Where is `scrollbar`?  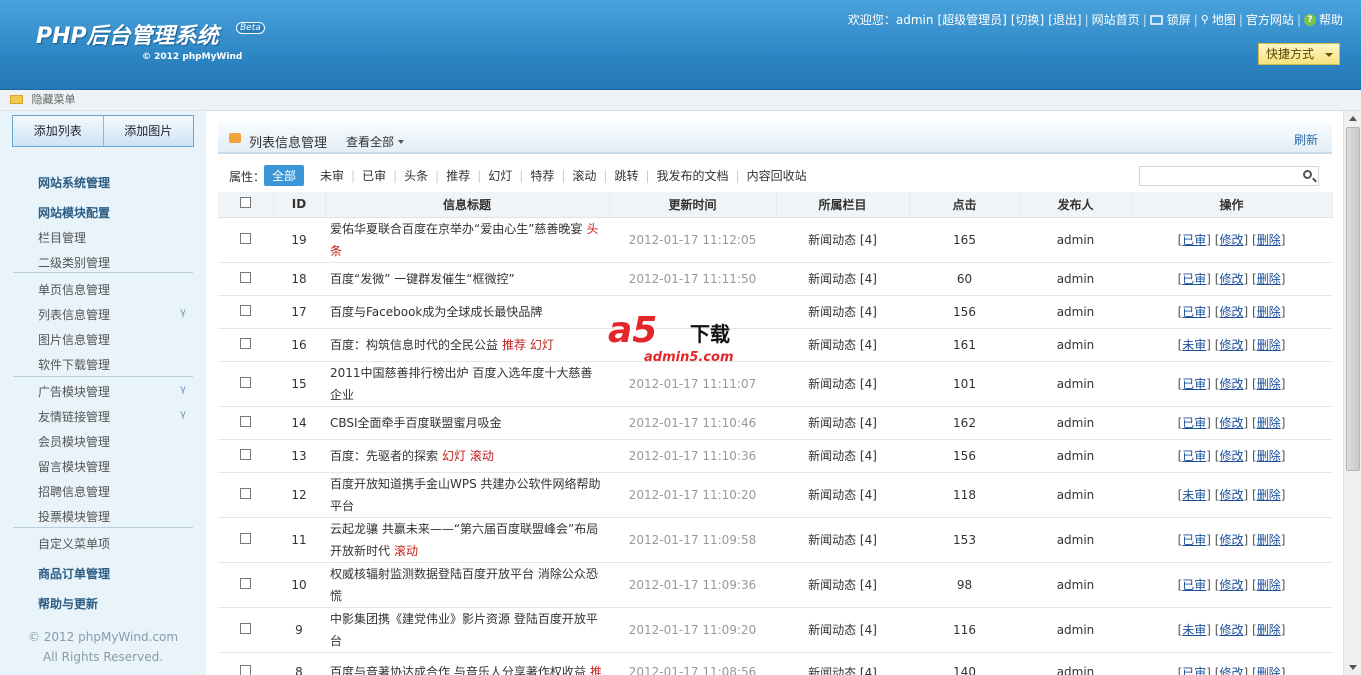
scrollbar is located at coordinates (1352, 393).